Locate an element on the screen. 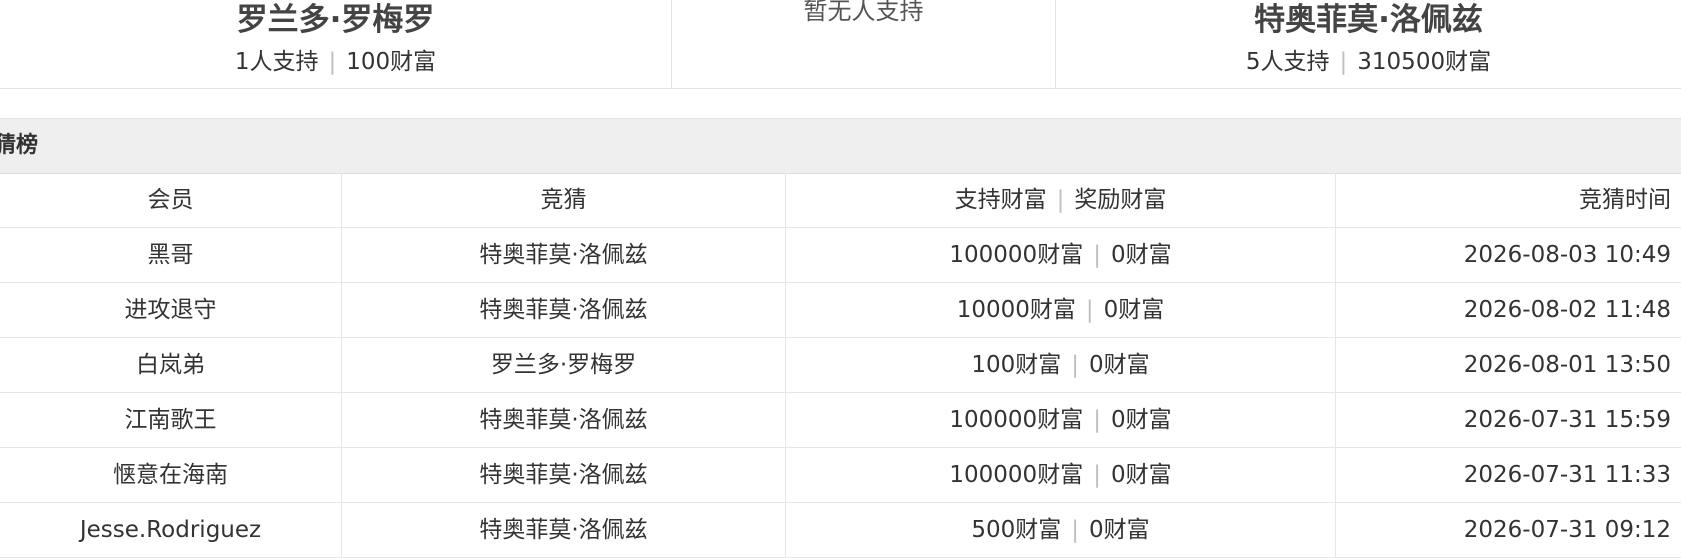  header-support-wealth: 支持财富 is located at coordinates (1000, 200).